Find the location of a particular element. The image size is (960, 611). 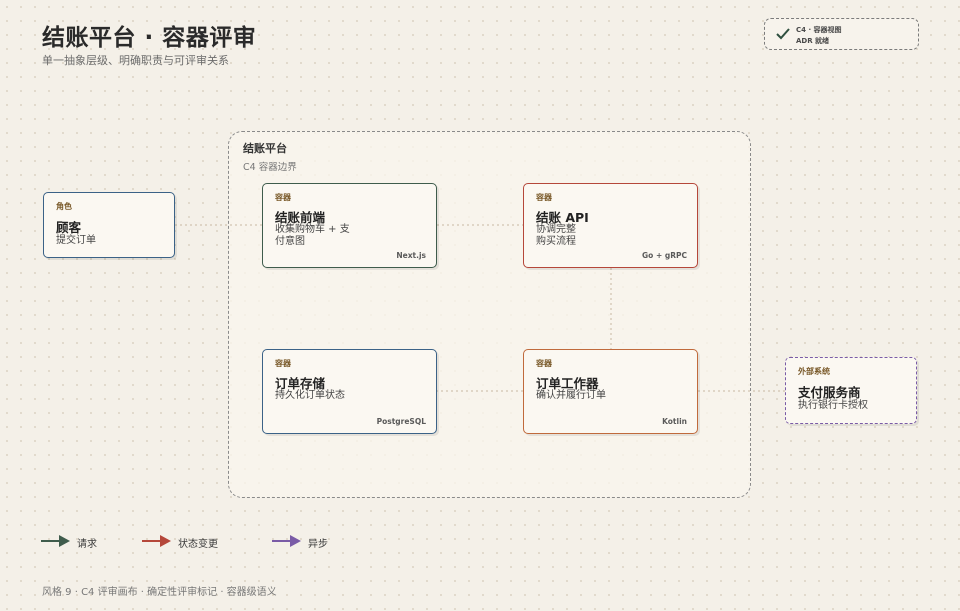

node-technology: Next.js is located at coordinates (411, 255).